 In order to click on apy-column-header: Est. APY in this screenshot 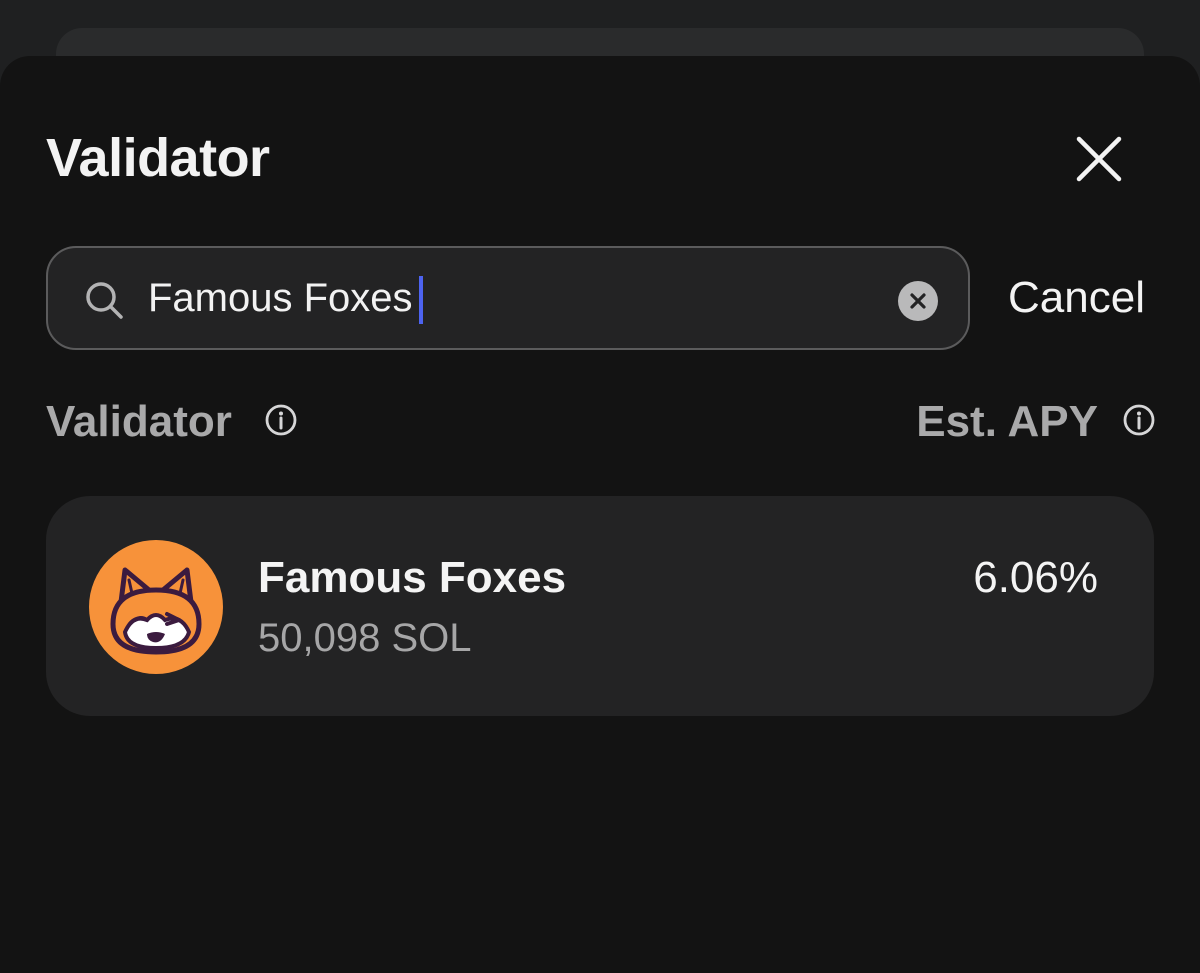, I will do `click(1007, 421)`.